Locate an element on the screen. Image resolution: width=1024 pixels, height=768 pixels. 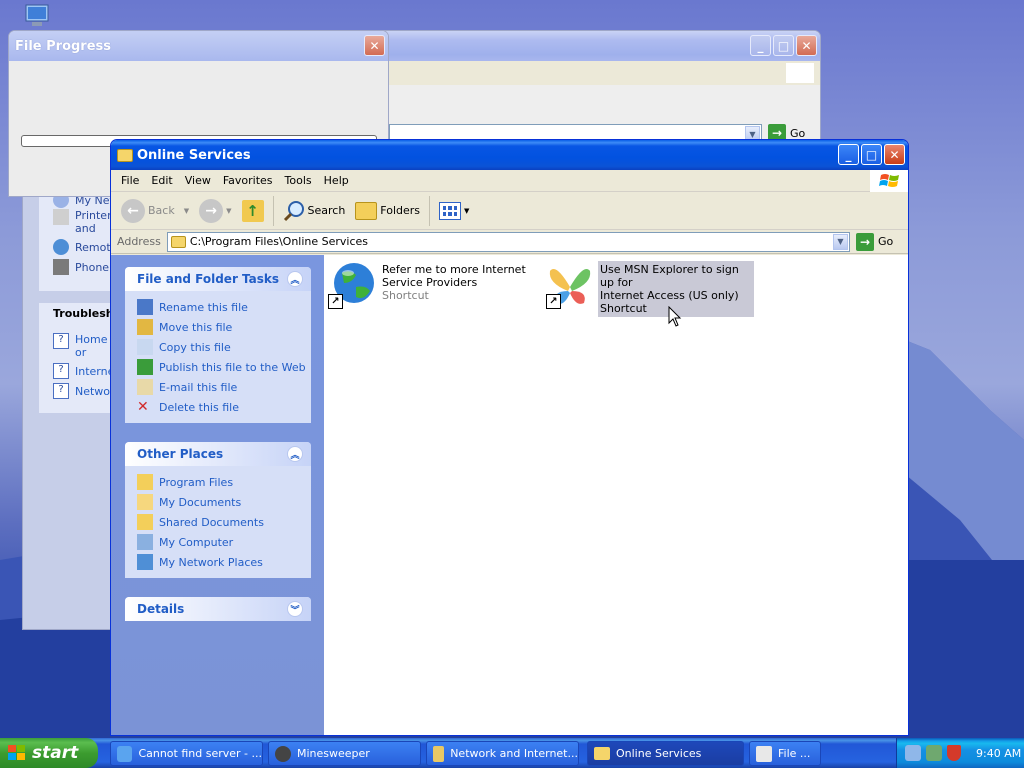
side-item: Remote is located at coordinates (78, 247).